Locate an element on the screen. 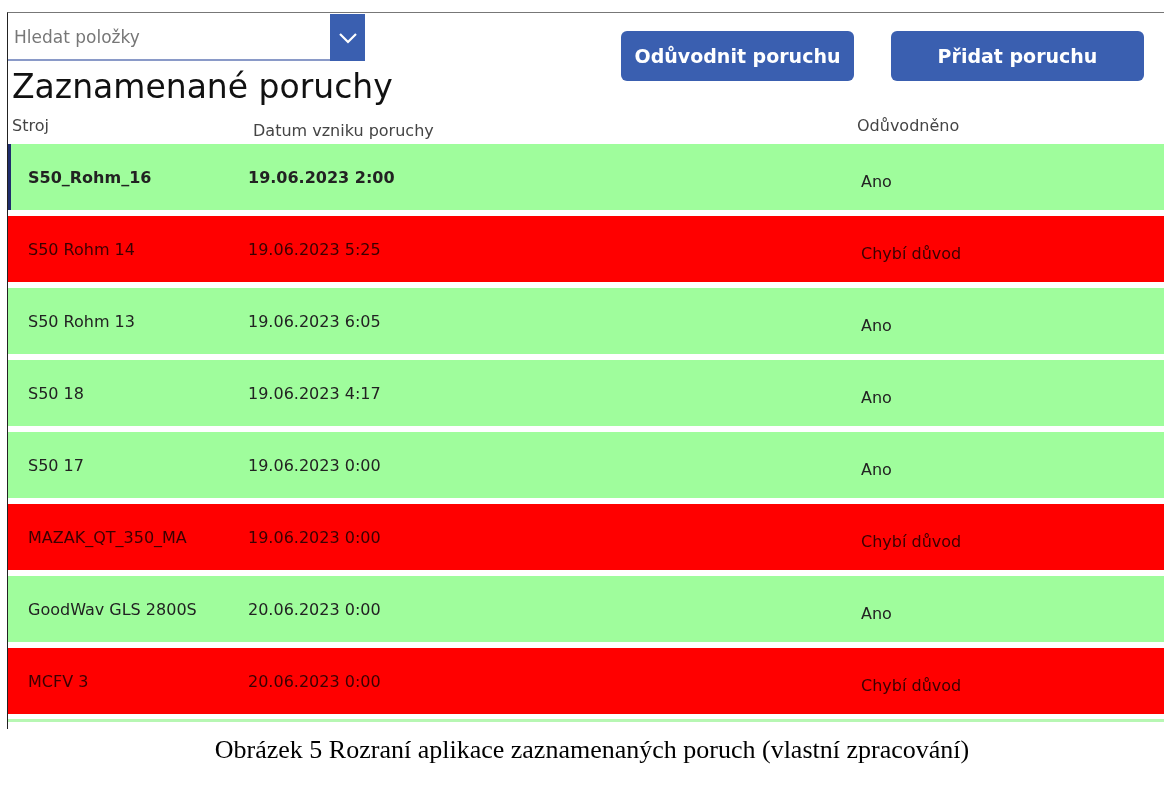 This screenshot has width=1164, height=785. fault-row: GoodWav GLS 2800S 20.06.2023 0:00 Ano is located at coordinates (586, 609).